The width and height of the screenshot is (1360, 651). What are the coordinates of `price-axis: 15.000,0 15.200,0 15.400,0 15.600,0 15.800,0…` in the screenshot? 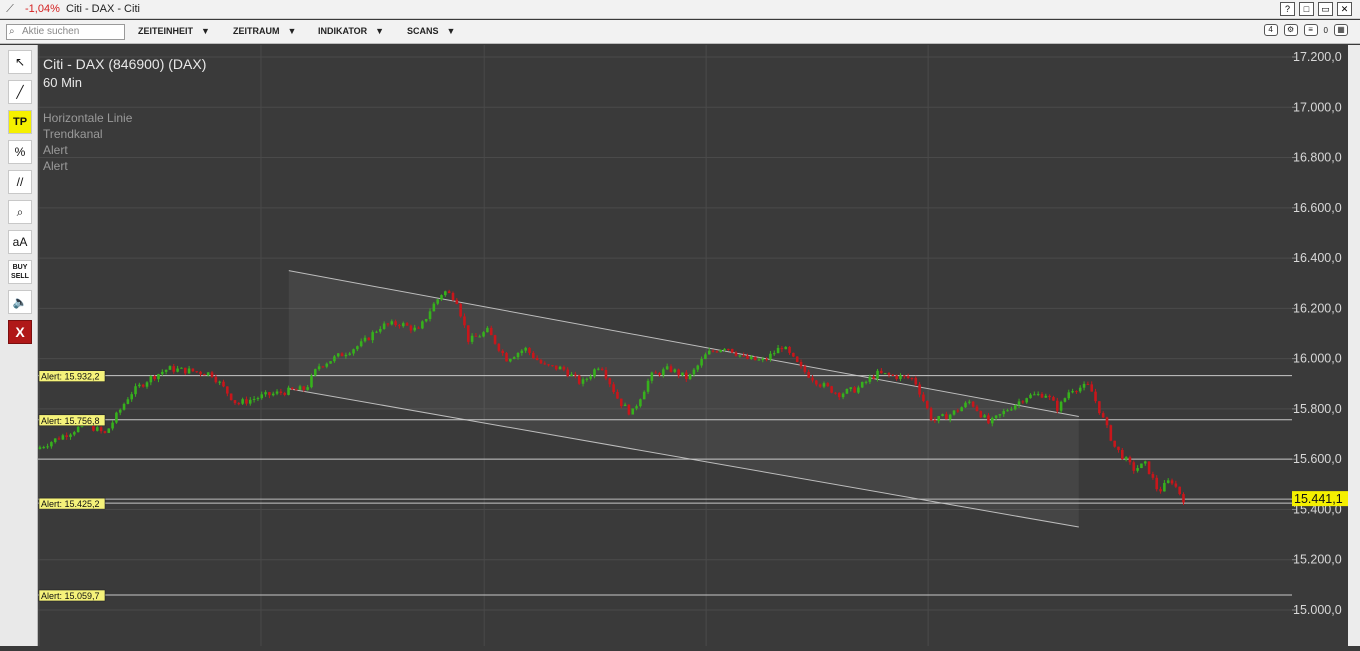 It's located at (1320, 345).